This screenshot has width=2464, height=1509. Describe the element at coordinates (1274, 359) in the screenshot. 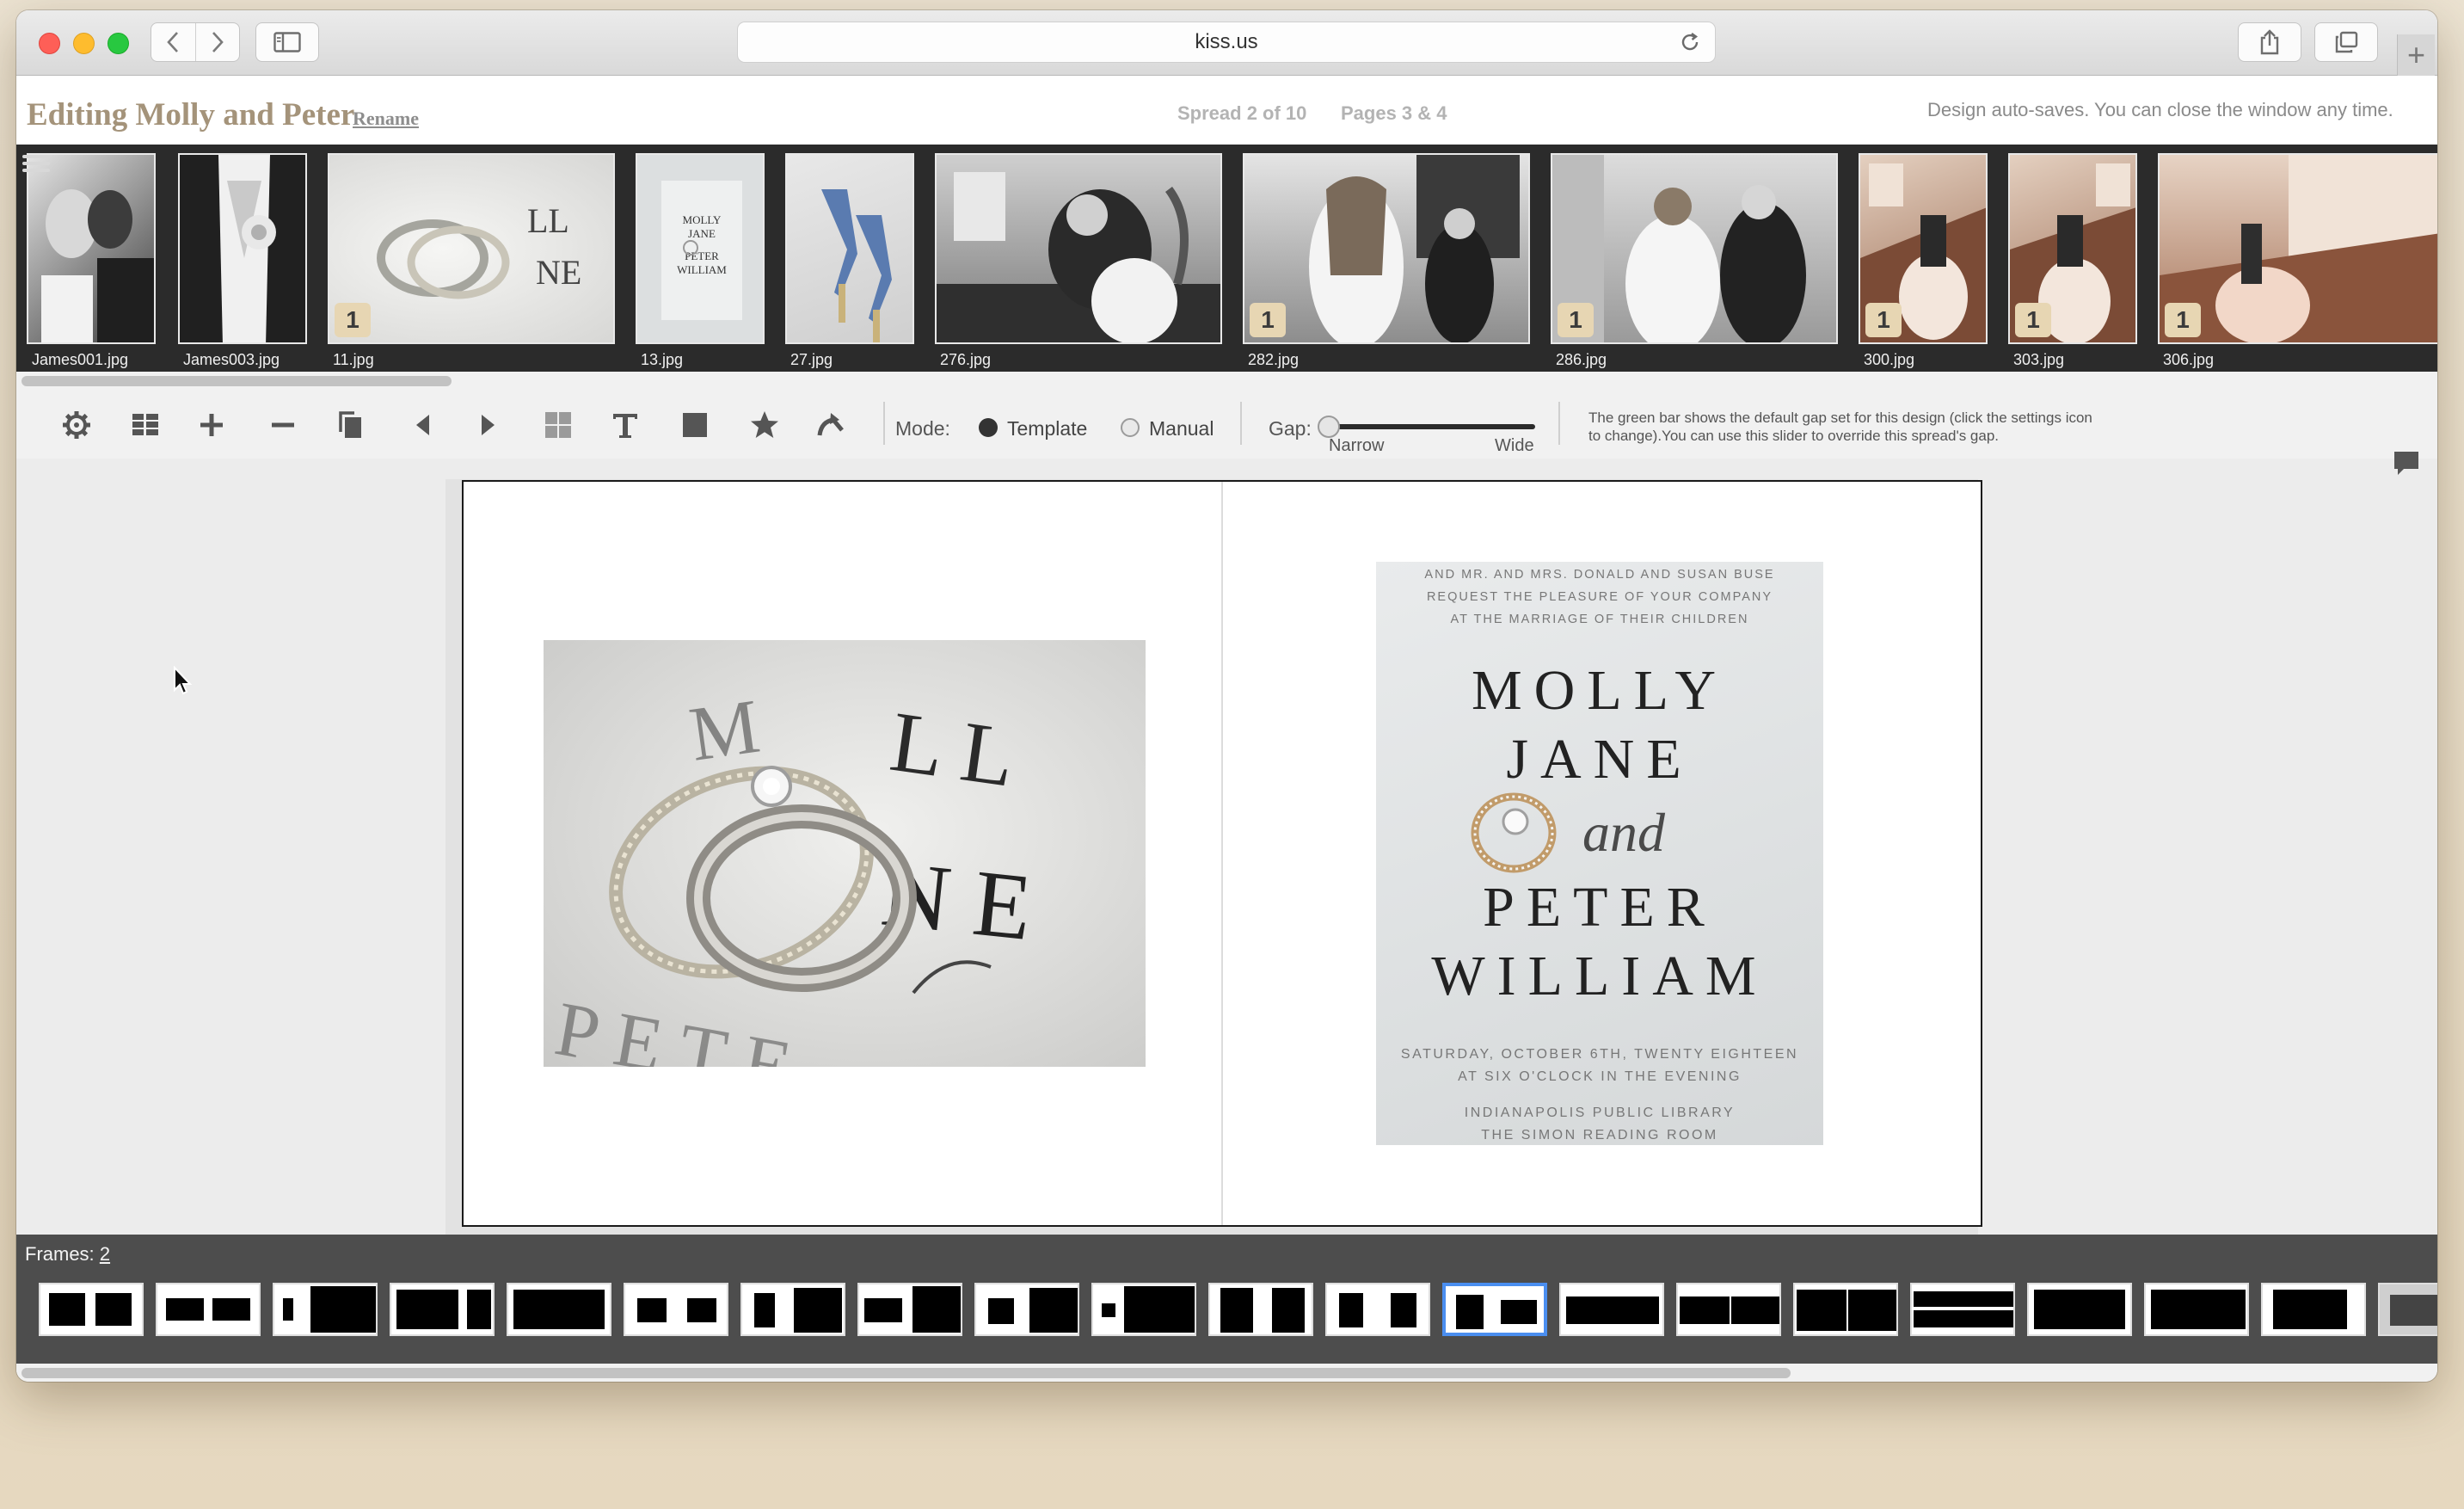

I see `photo-filename: 282.jpg` at that location.